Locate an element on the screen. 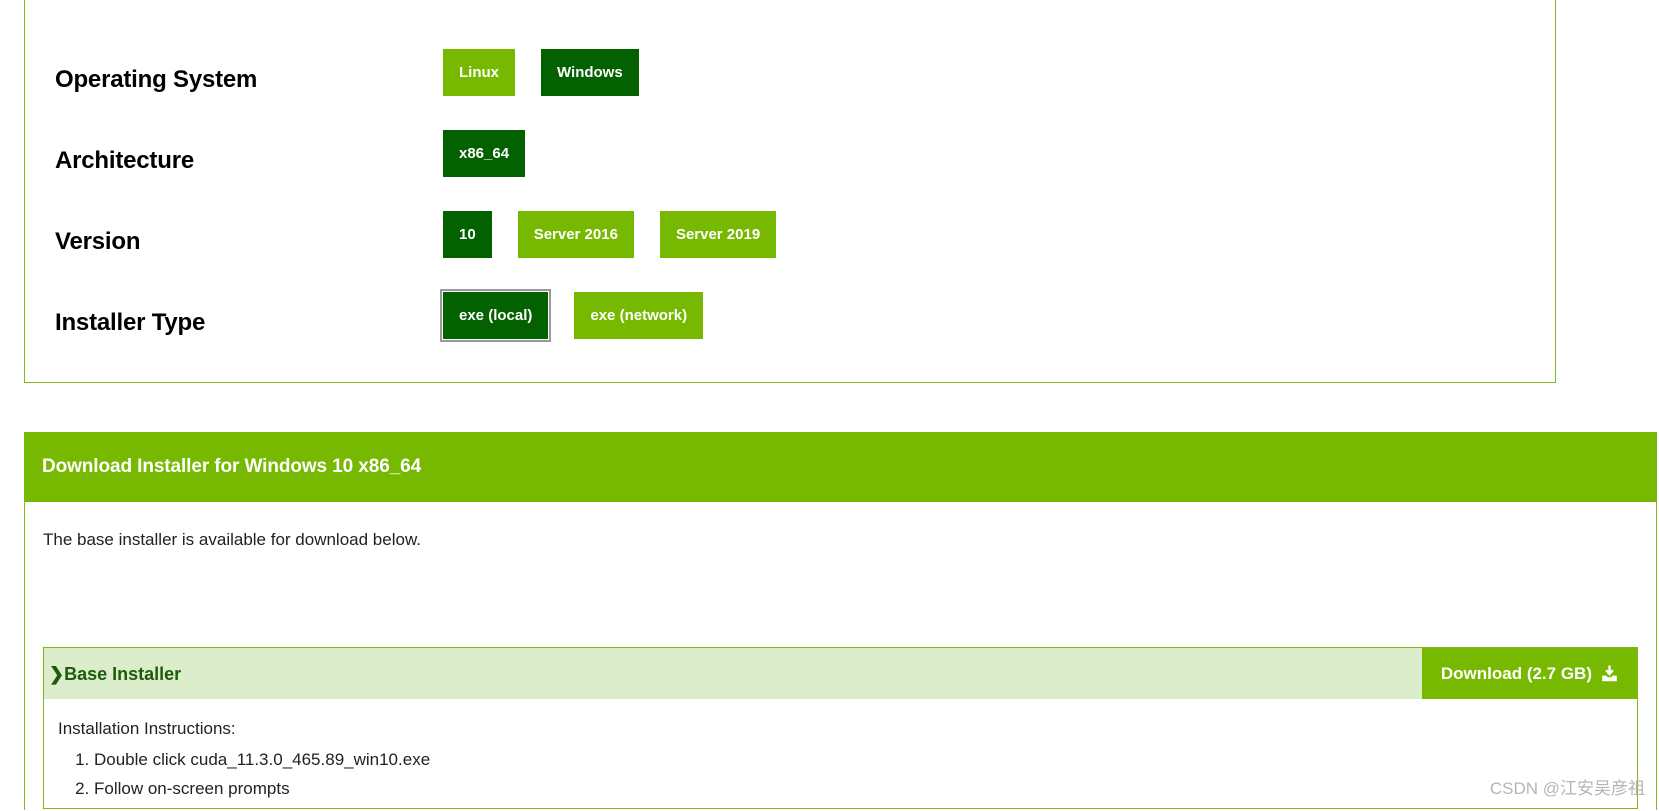 This screenshot has width=1659, height=811. selector-label-version: Version is located at coordinates (98, 241).